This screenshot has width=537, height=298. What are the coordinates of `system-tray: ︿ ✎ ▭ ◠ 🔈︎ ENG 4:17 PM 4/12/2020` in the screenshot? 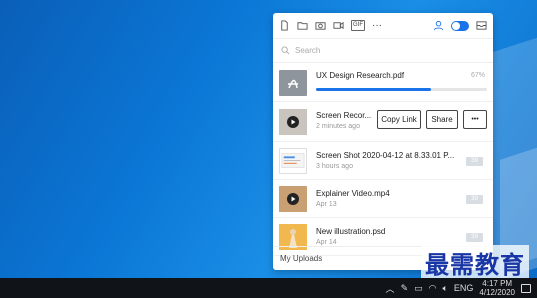 It's located at (458, 288).